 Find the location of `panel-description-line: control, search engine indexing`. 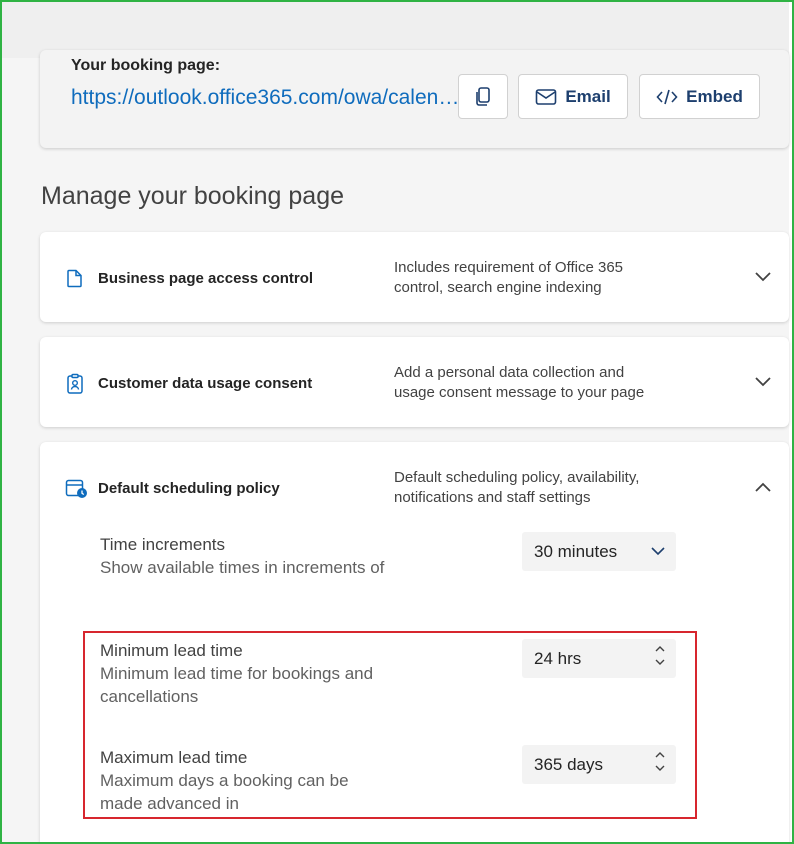

panel-description-line: control, search engine indexing is located at coordinates (498, 287).